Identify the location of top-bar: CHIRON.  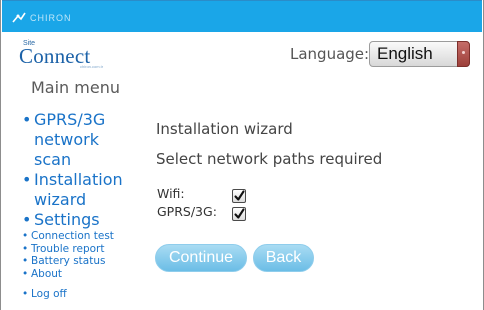
(242, 16).